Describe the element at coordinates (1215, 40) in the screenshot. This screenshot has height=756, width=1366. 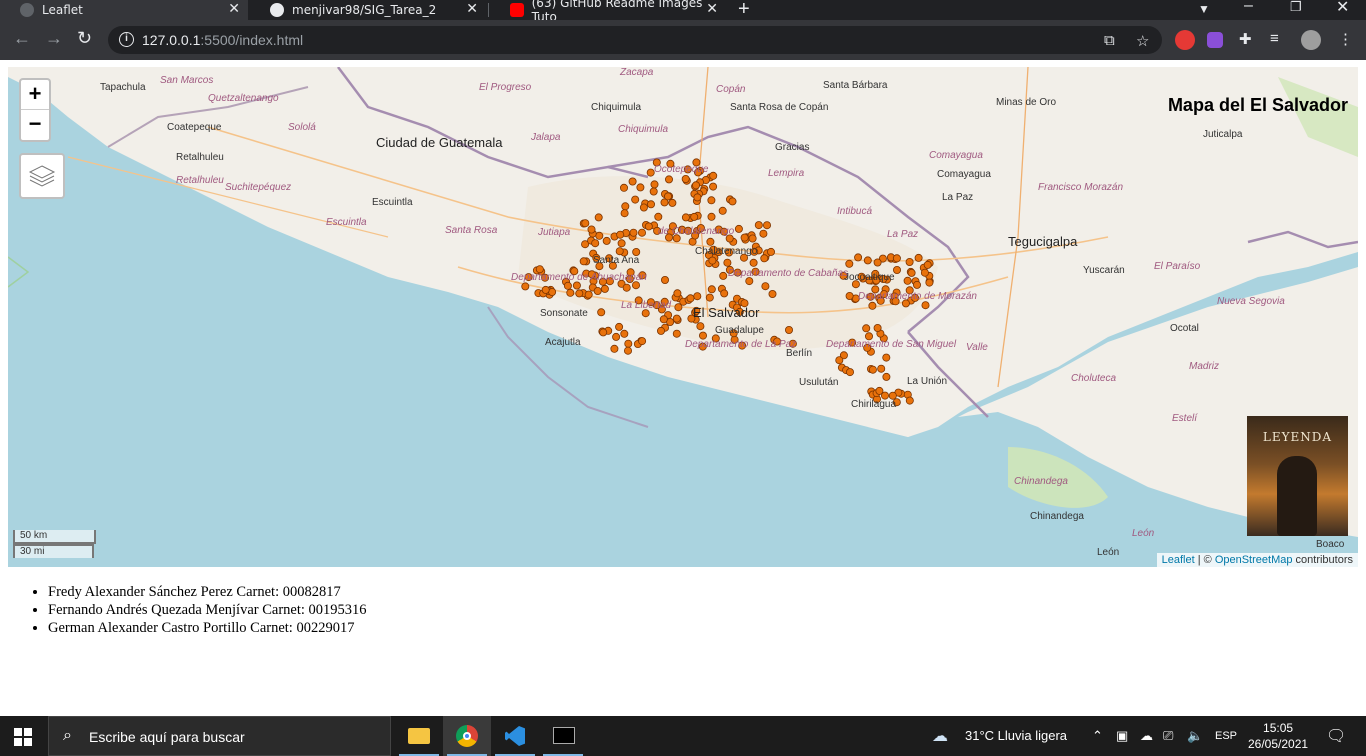
I see `extension-feather-icon` at that location.